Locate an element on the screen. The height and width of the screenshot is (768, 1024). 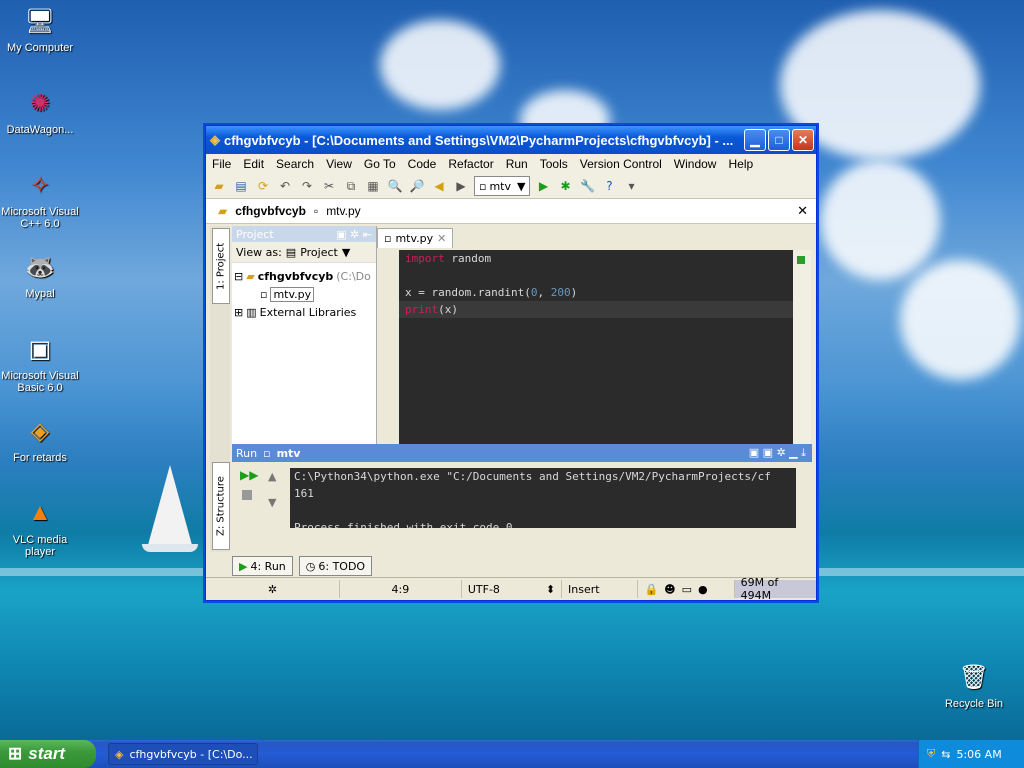
collapse-icon: ⊟ is located at coordinates (238, 276).